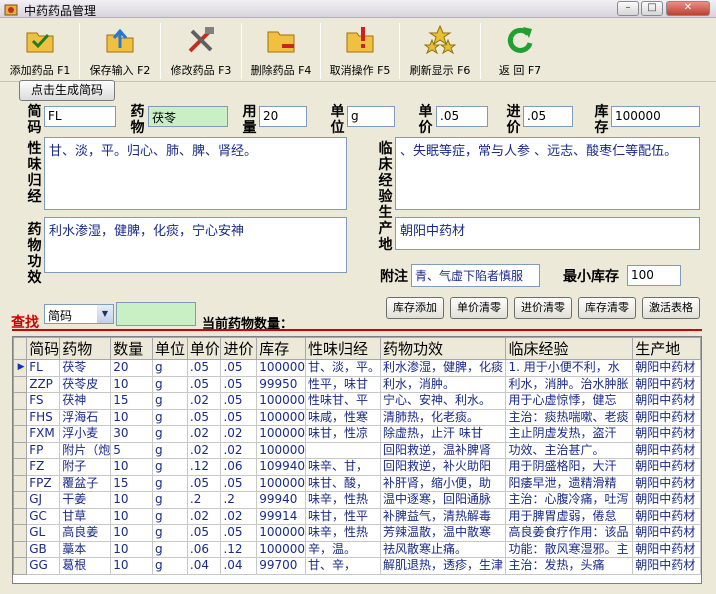 Image resolution: width=716 pixels, height=594 pixels. I want to click on dosage-field: 20, so click(283, 116).